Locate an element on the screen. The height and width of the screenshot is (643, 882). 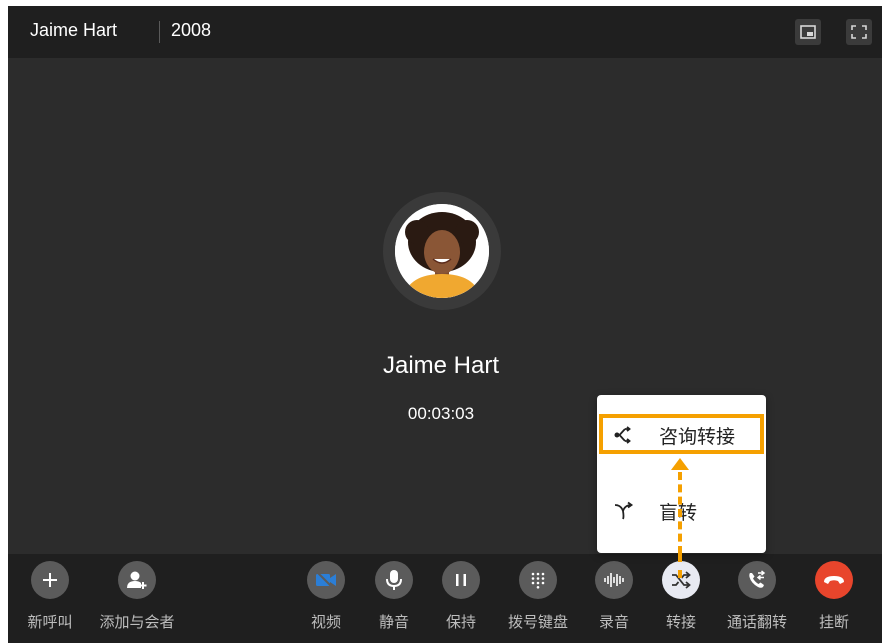
add-participant-button: 添加与会者 is located at coordinates (137, 596).